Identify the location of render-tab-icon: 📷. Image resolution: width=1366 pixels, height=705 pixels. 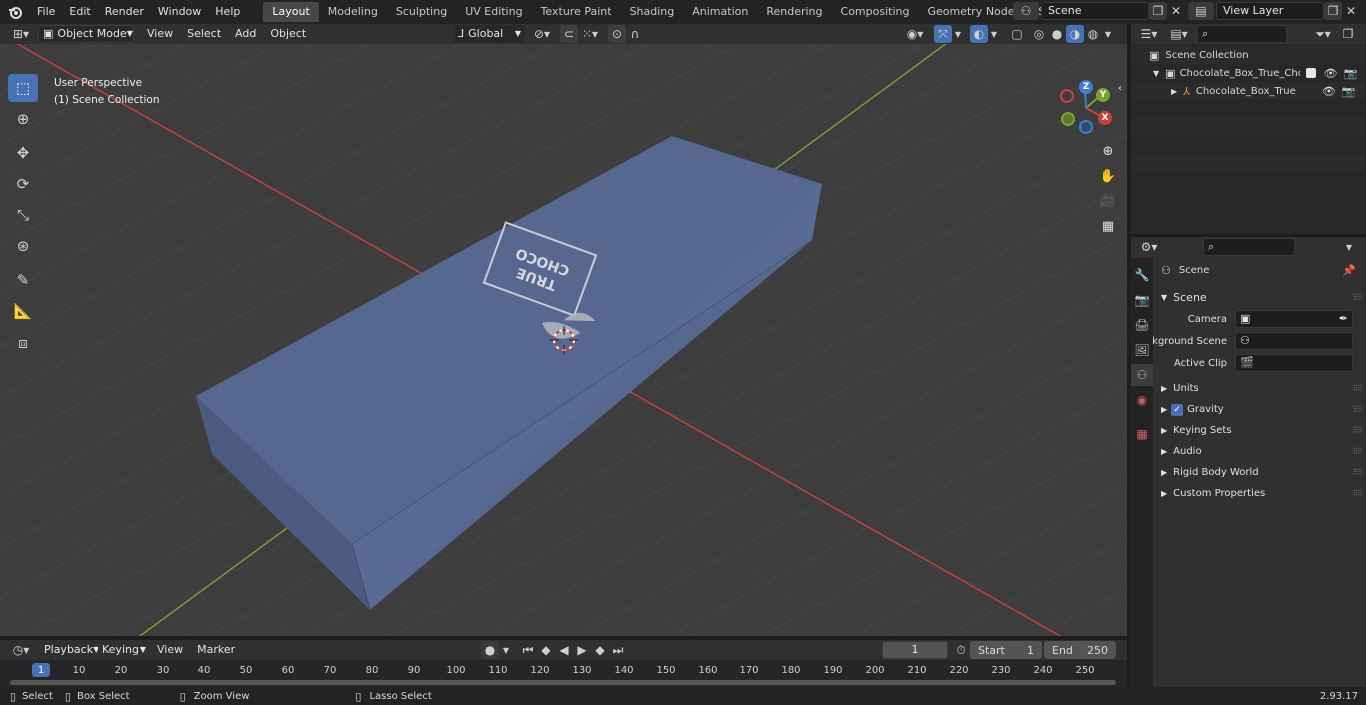
(1142, 300).